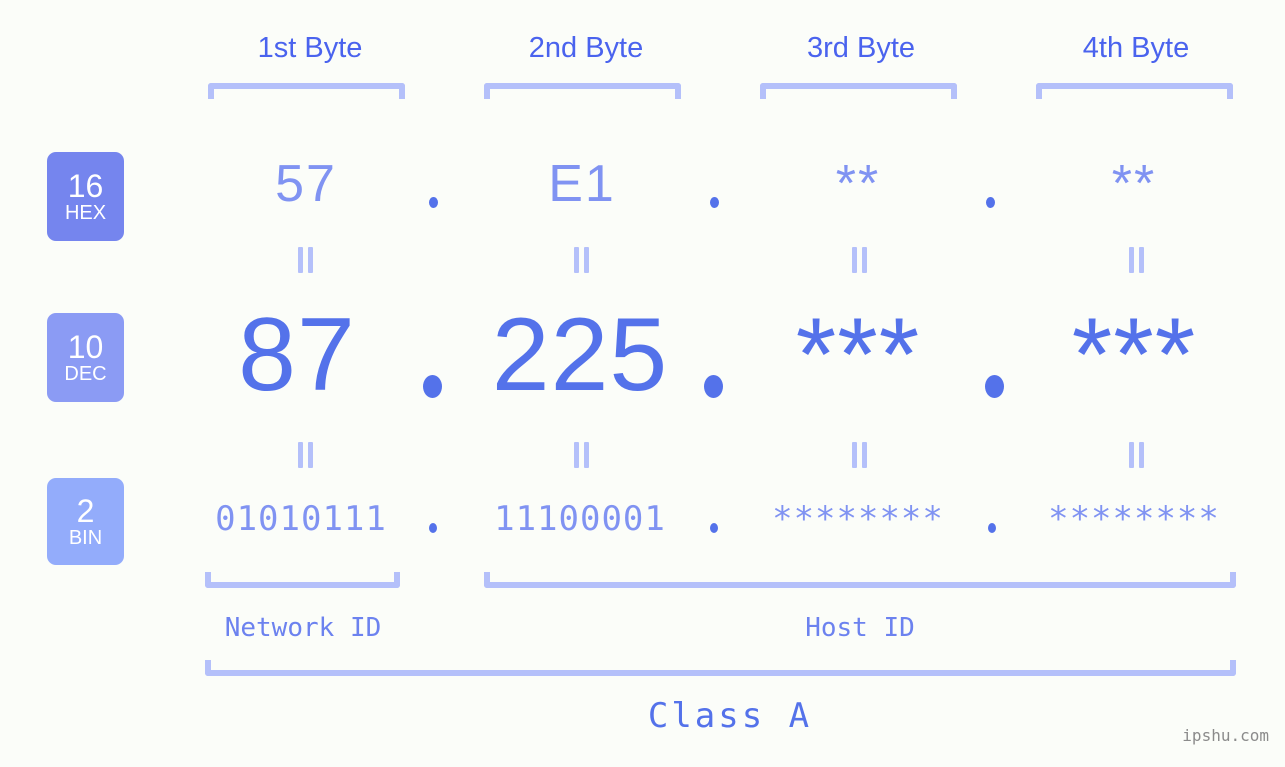  I want to click on bin-byte-2: 11100001, so click(580, 519).